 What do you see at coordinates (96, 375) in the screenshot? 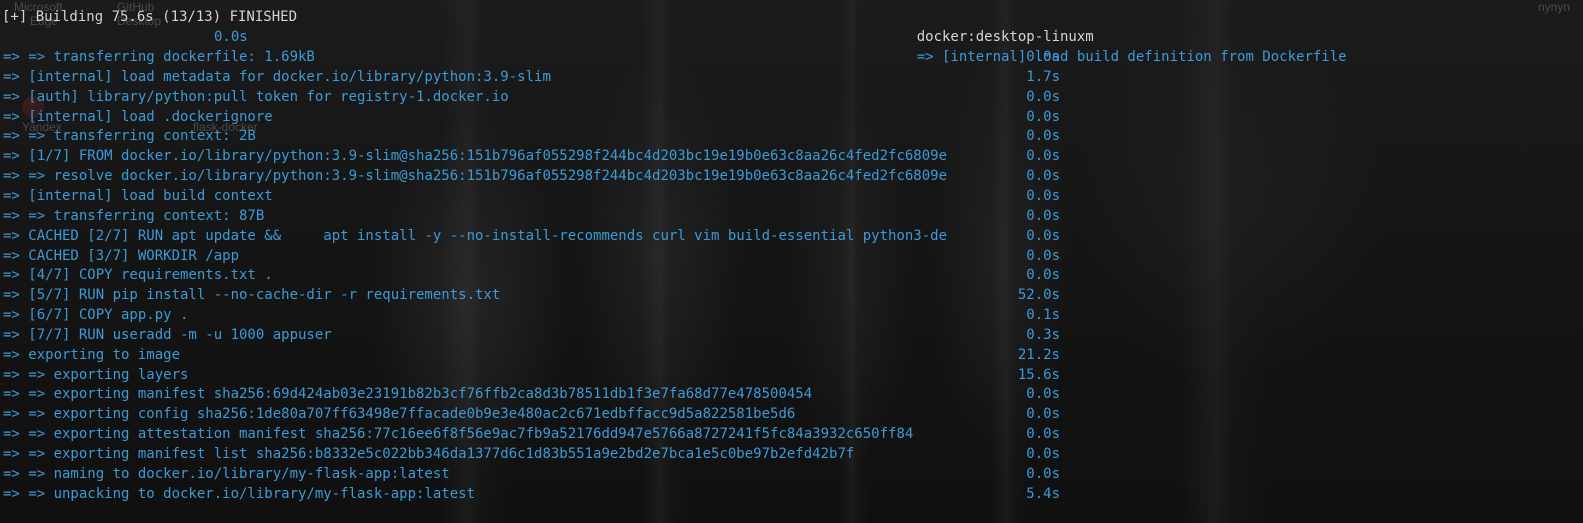
I see `build-step-line: => => exporting layers` at bounding box center [96, 375].